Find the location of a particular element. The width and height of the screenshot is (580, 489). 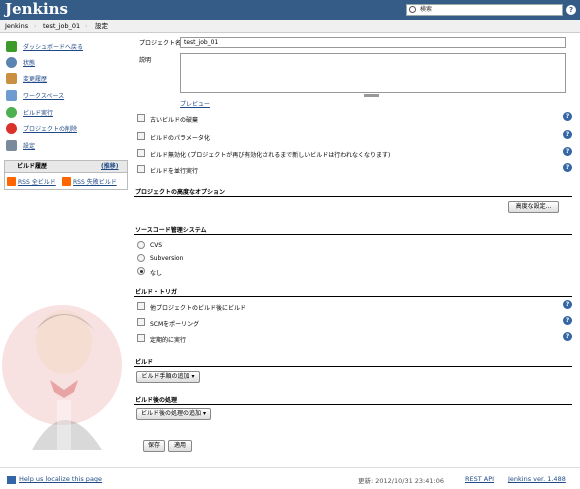

scm-cvs-radio is located at coordinates (141, 245).